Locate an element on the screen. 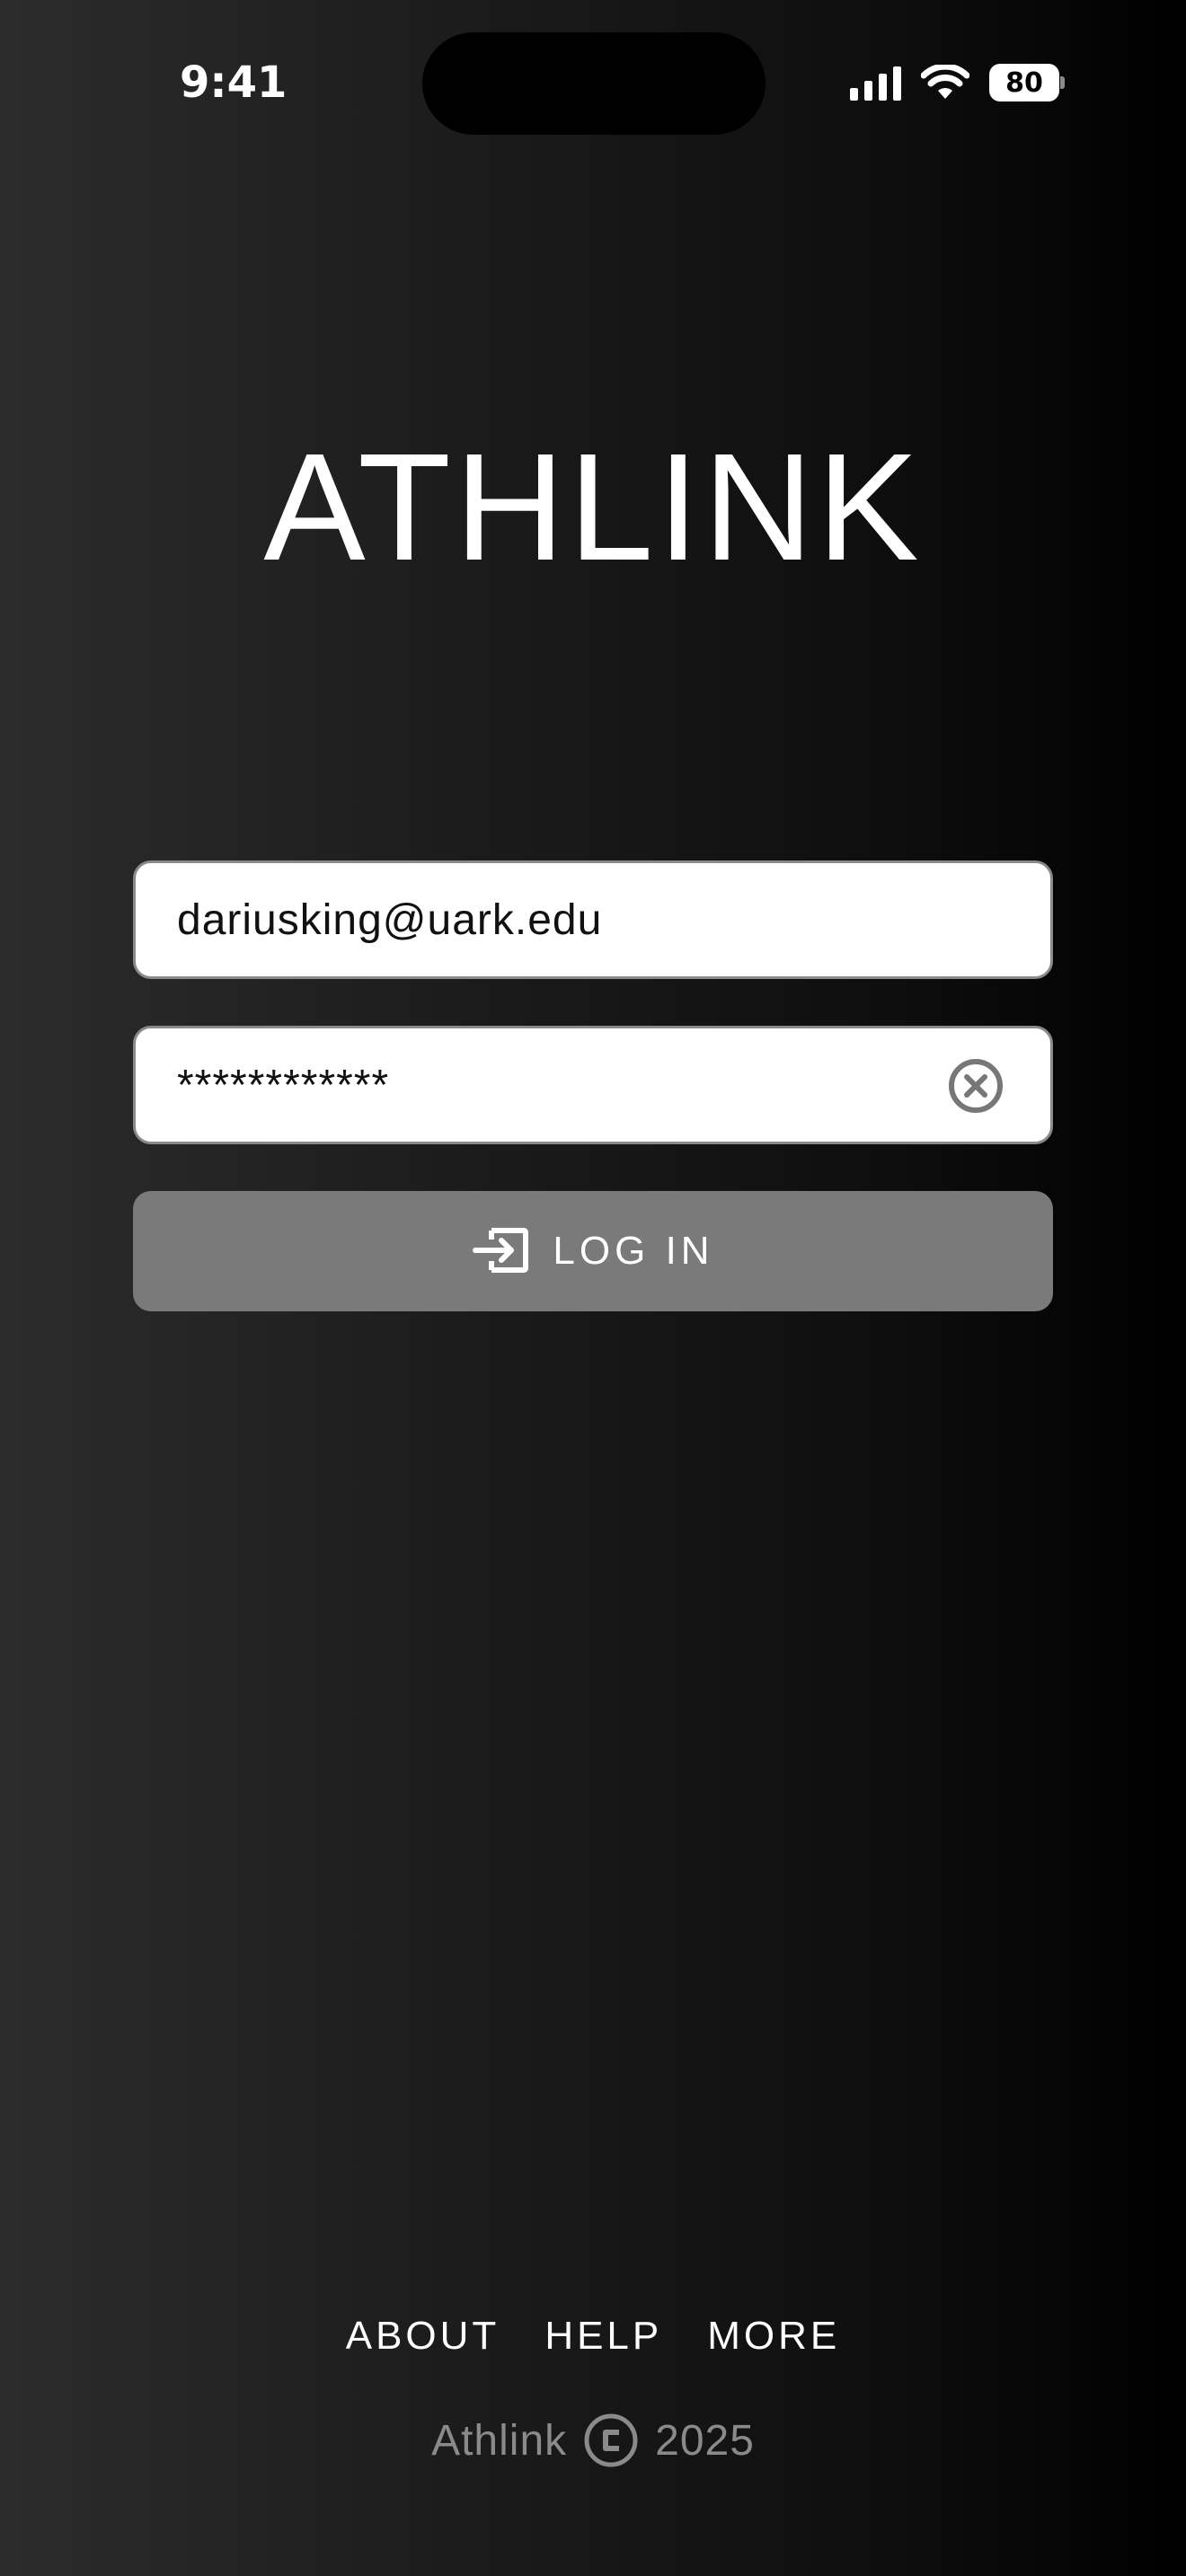 The image size is (1186, 2576). footer-link-more: MORE is located at coordinates (773, 2336).